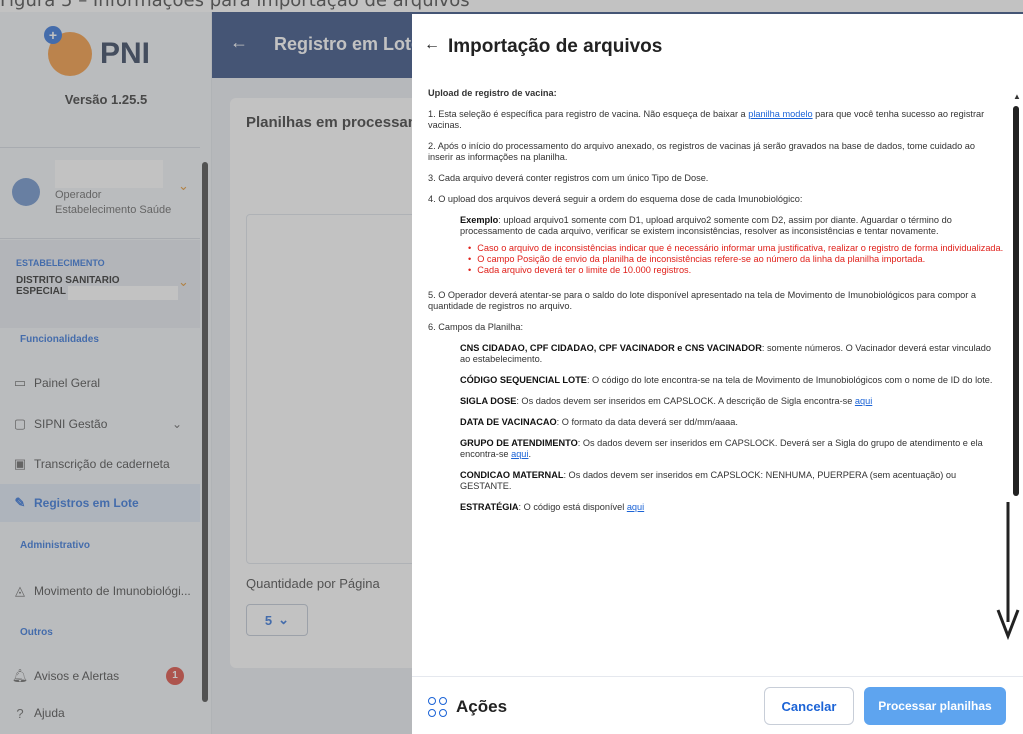  Describe the element at coordinates (1008, 571) in the screenshot. I see `mouse-cursor-icon` at that location.